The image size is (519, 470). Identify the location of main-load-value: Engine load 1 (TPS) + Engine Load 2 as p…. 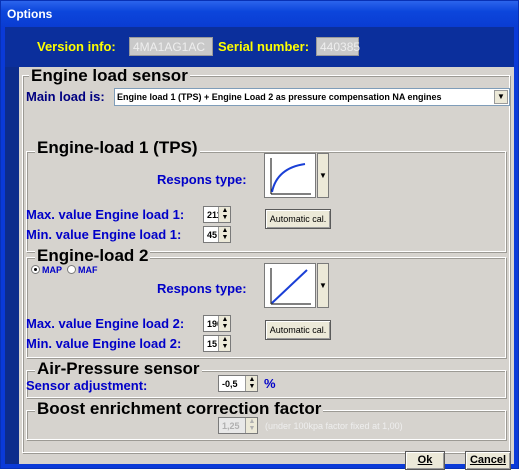
(279, 97).